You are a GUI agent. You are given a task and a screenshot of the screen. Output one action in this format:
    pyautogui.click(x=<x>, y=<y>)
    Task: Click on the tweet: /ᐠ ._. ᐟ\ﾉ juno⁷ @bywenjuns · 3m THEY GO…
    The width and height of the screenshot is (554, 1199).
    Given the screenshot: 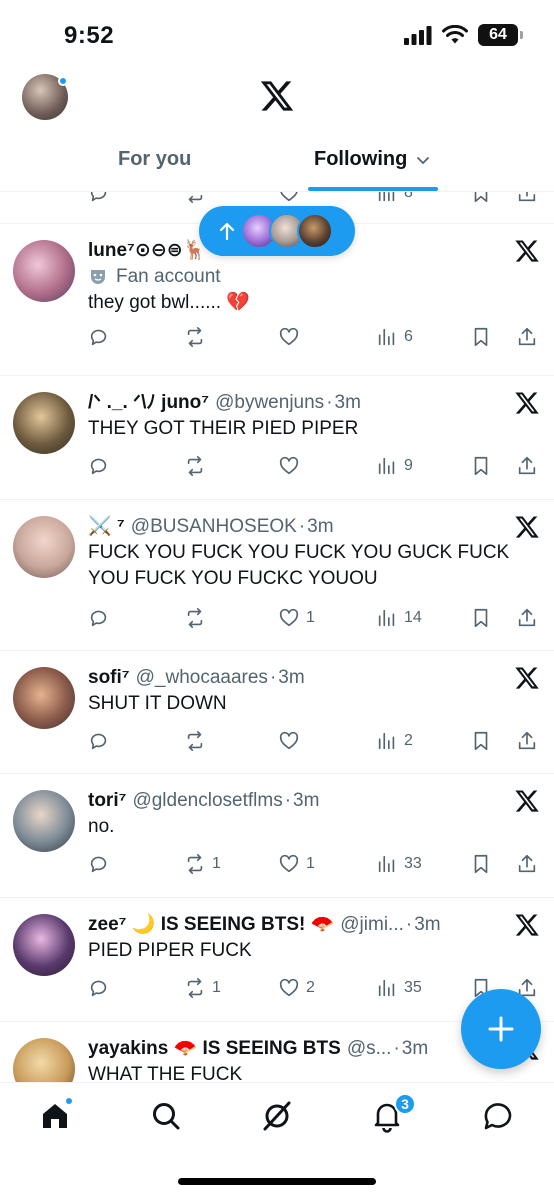 What is the action you would take?
    pyautogui.click(x=277, y=438)
    